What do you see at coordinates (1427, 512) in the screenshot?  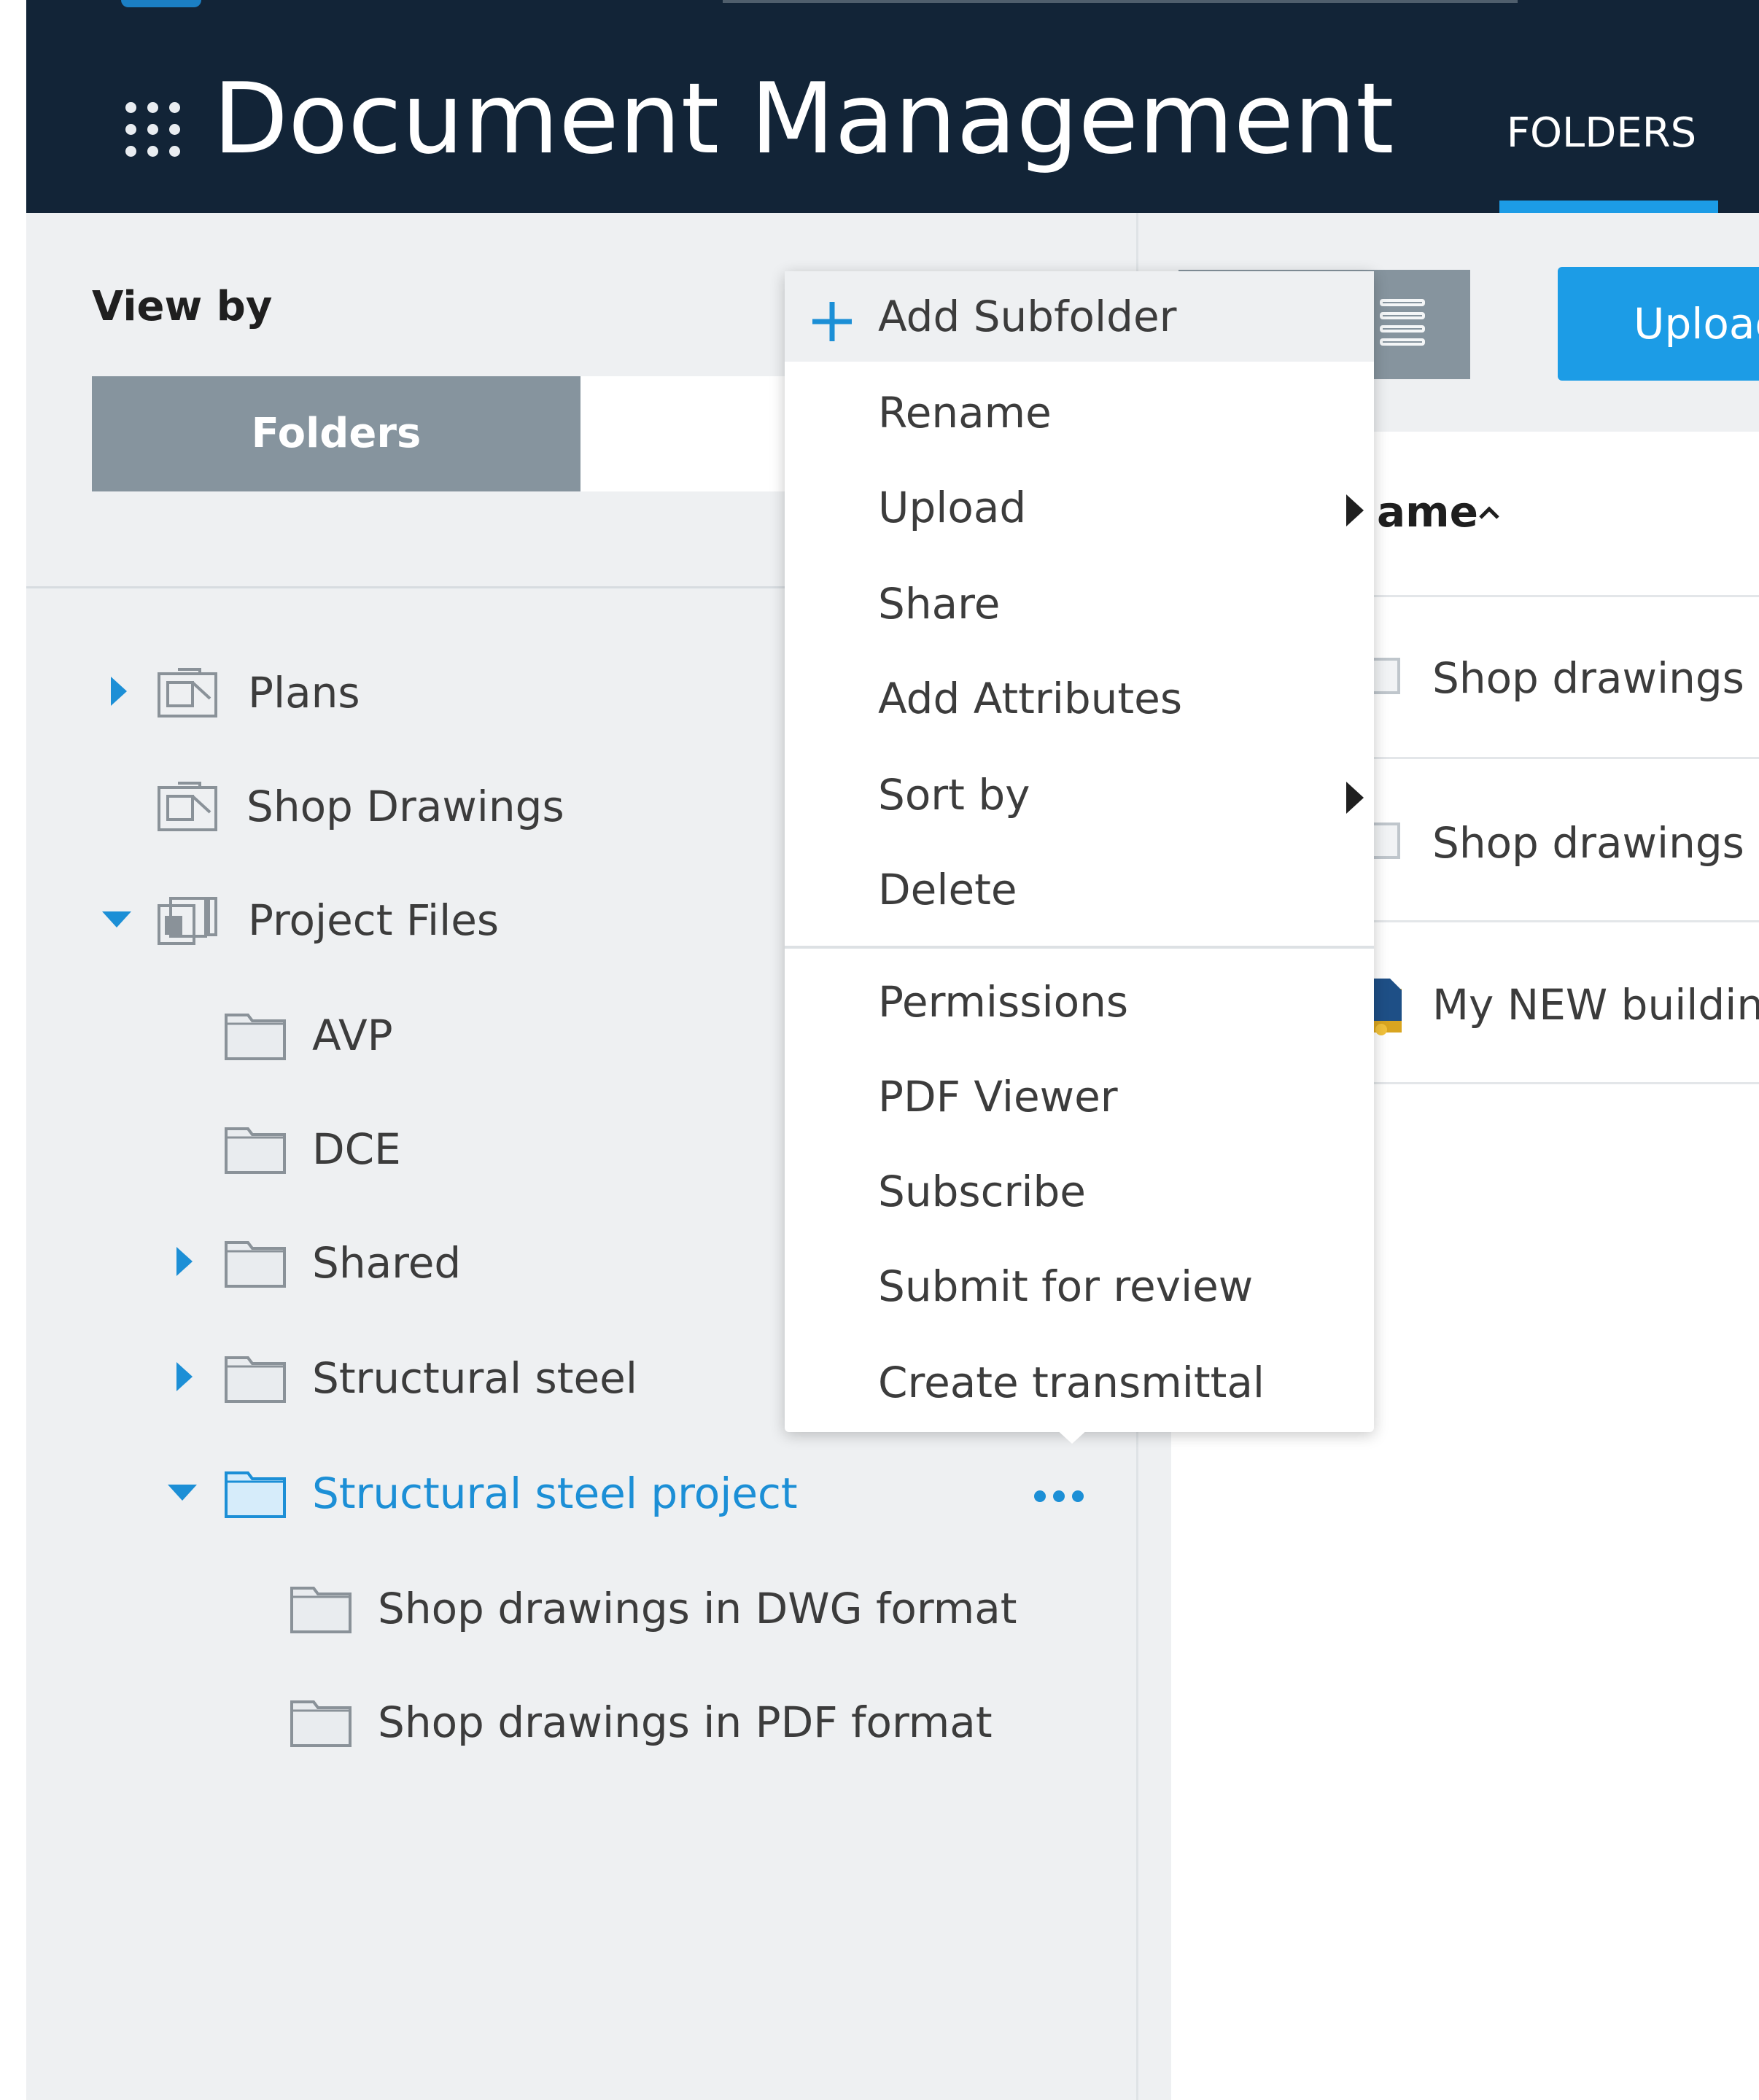 I see `name-column-header: ame` at bounding box center [1427, 512].